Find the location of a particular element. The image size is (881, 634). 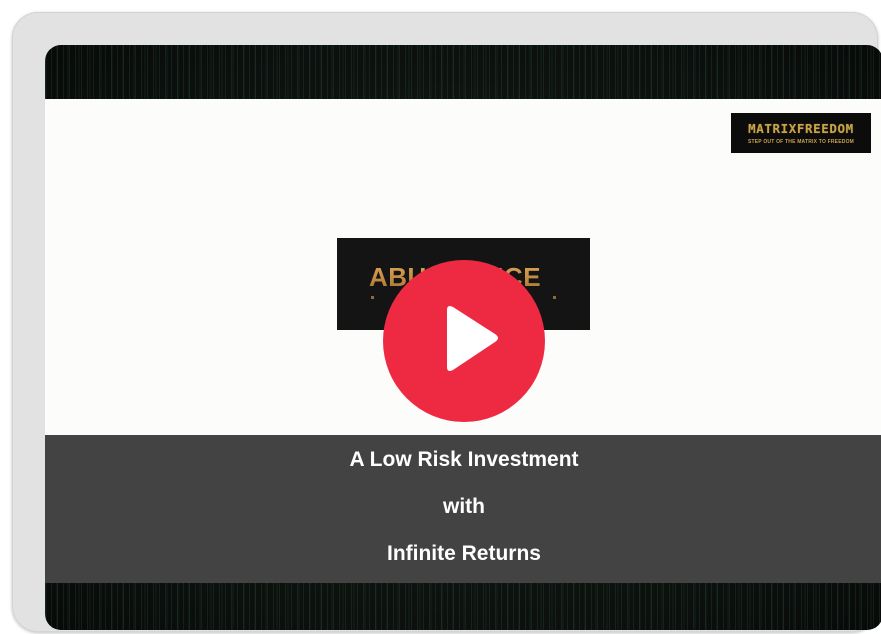

caption-line-3: Infinite Returns is located at coordinates (463, 553).